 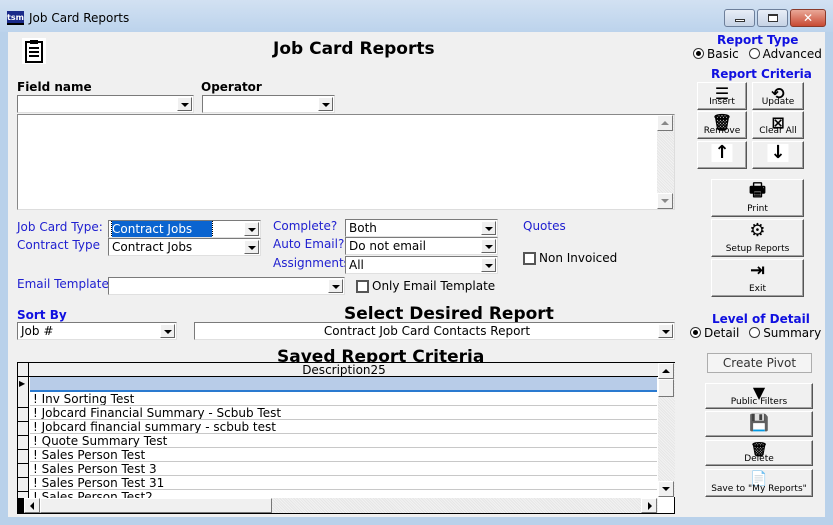 What do you see at coordinates (63, 284) in the screenshot?
I see `email-template-label: Email Template` at bounding box center [63, 284].